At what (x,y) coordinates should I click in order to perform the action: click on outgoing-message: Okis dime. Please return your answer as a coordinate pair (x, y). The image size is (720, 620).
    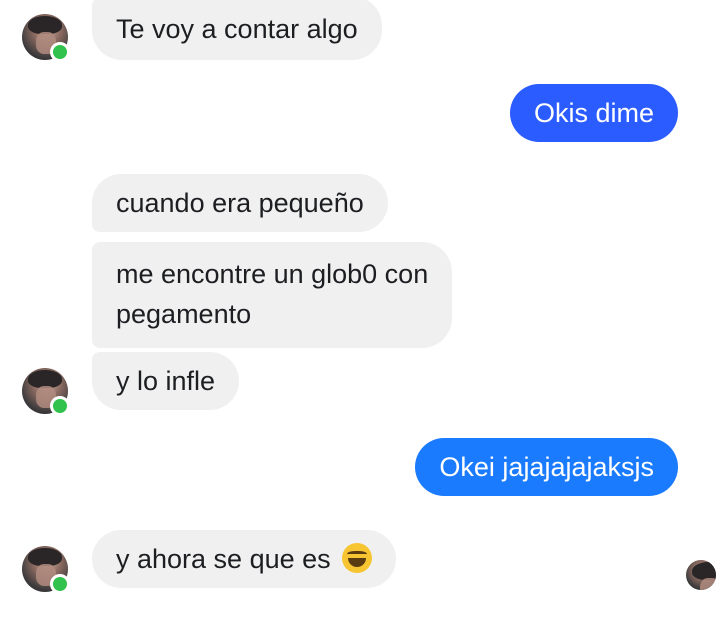
    Looking at the image, I should click on (593, 113).